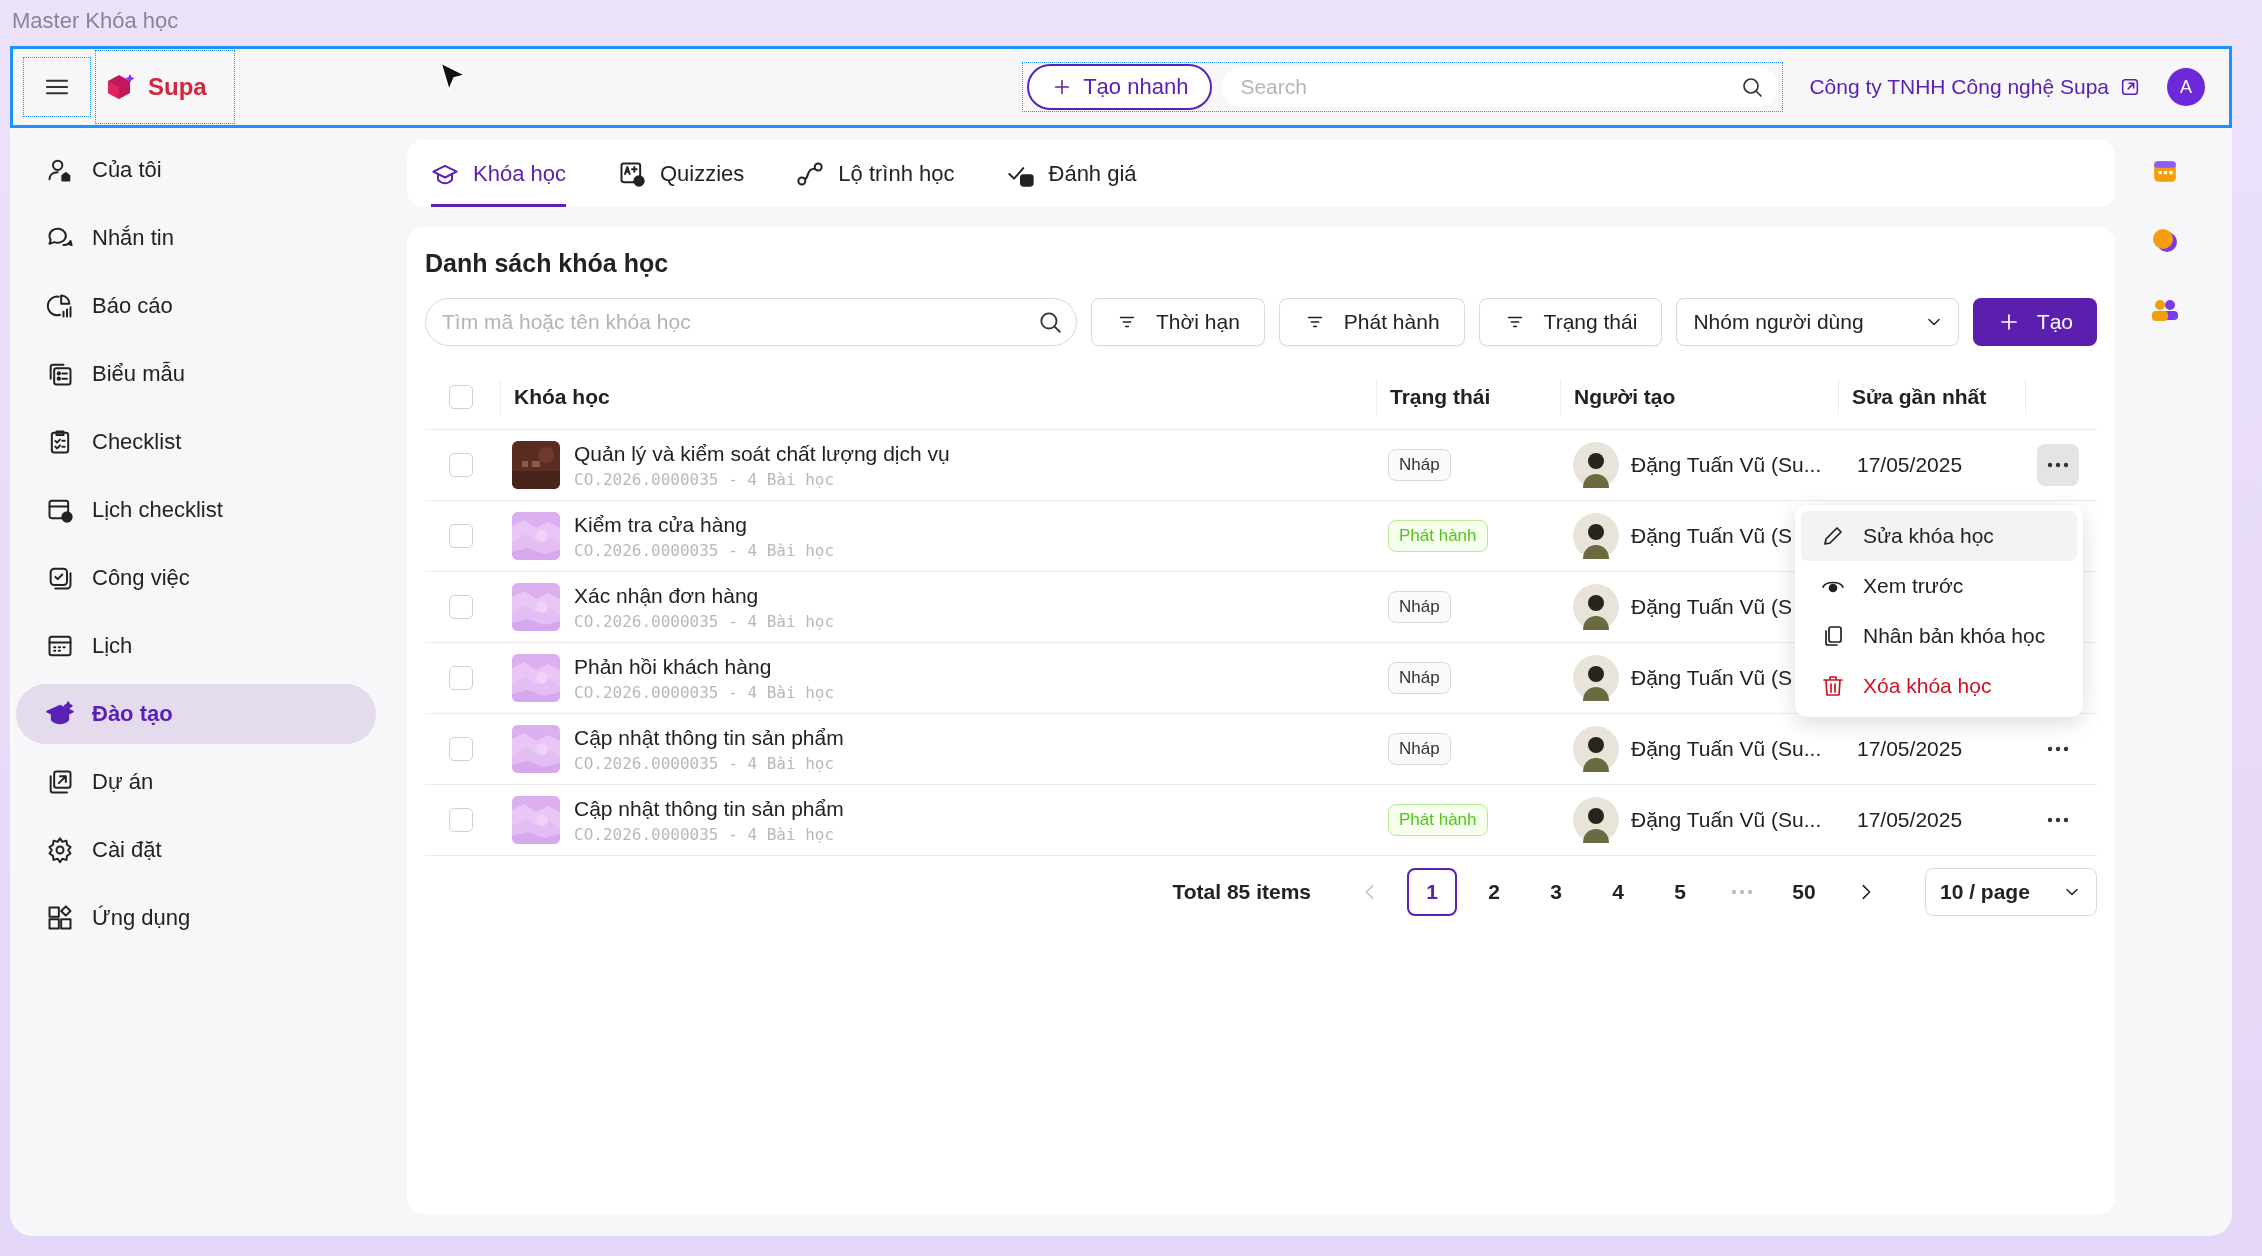 The image size is (2262, 1256). What do you see at coordinates (2165, 241) in the screenshot?
I see `chat-icon` at bounding box center [2165, 241].